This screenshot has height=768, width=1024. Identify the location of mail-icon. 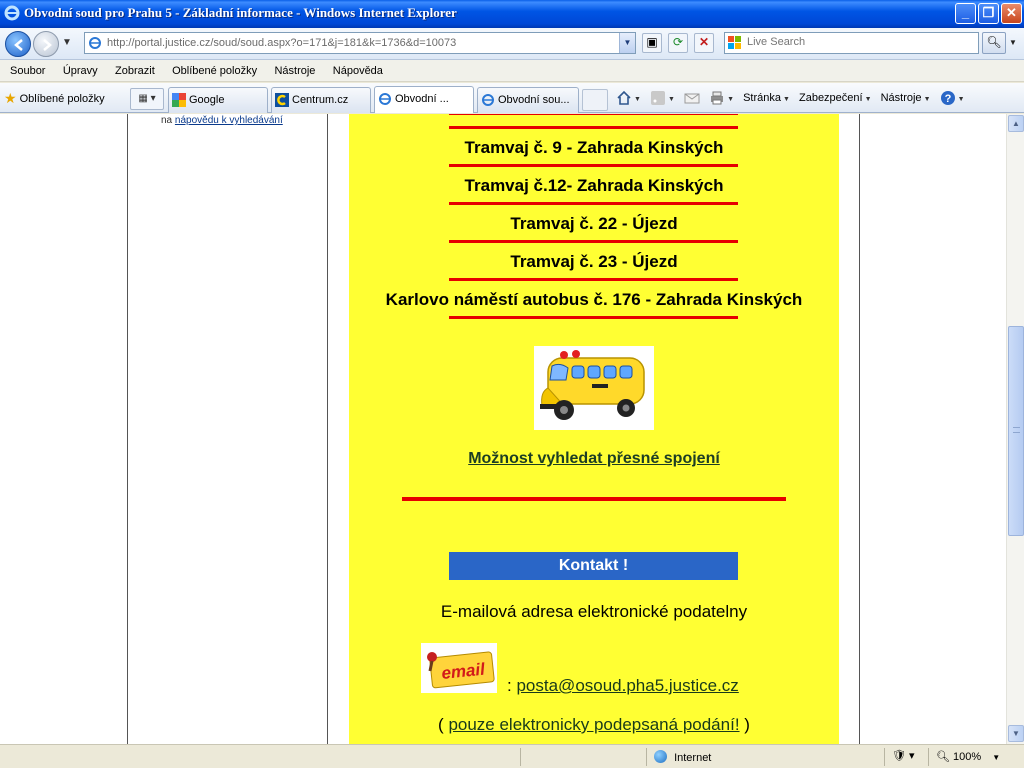
(692, 98).